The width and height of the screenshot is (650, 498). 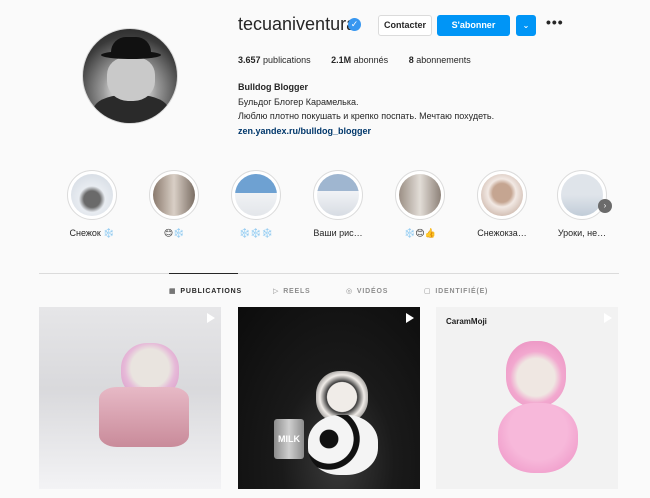 I want to click on tab-label: VIDÉOS, so click(x=372, y=291).